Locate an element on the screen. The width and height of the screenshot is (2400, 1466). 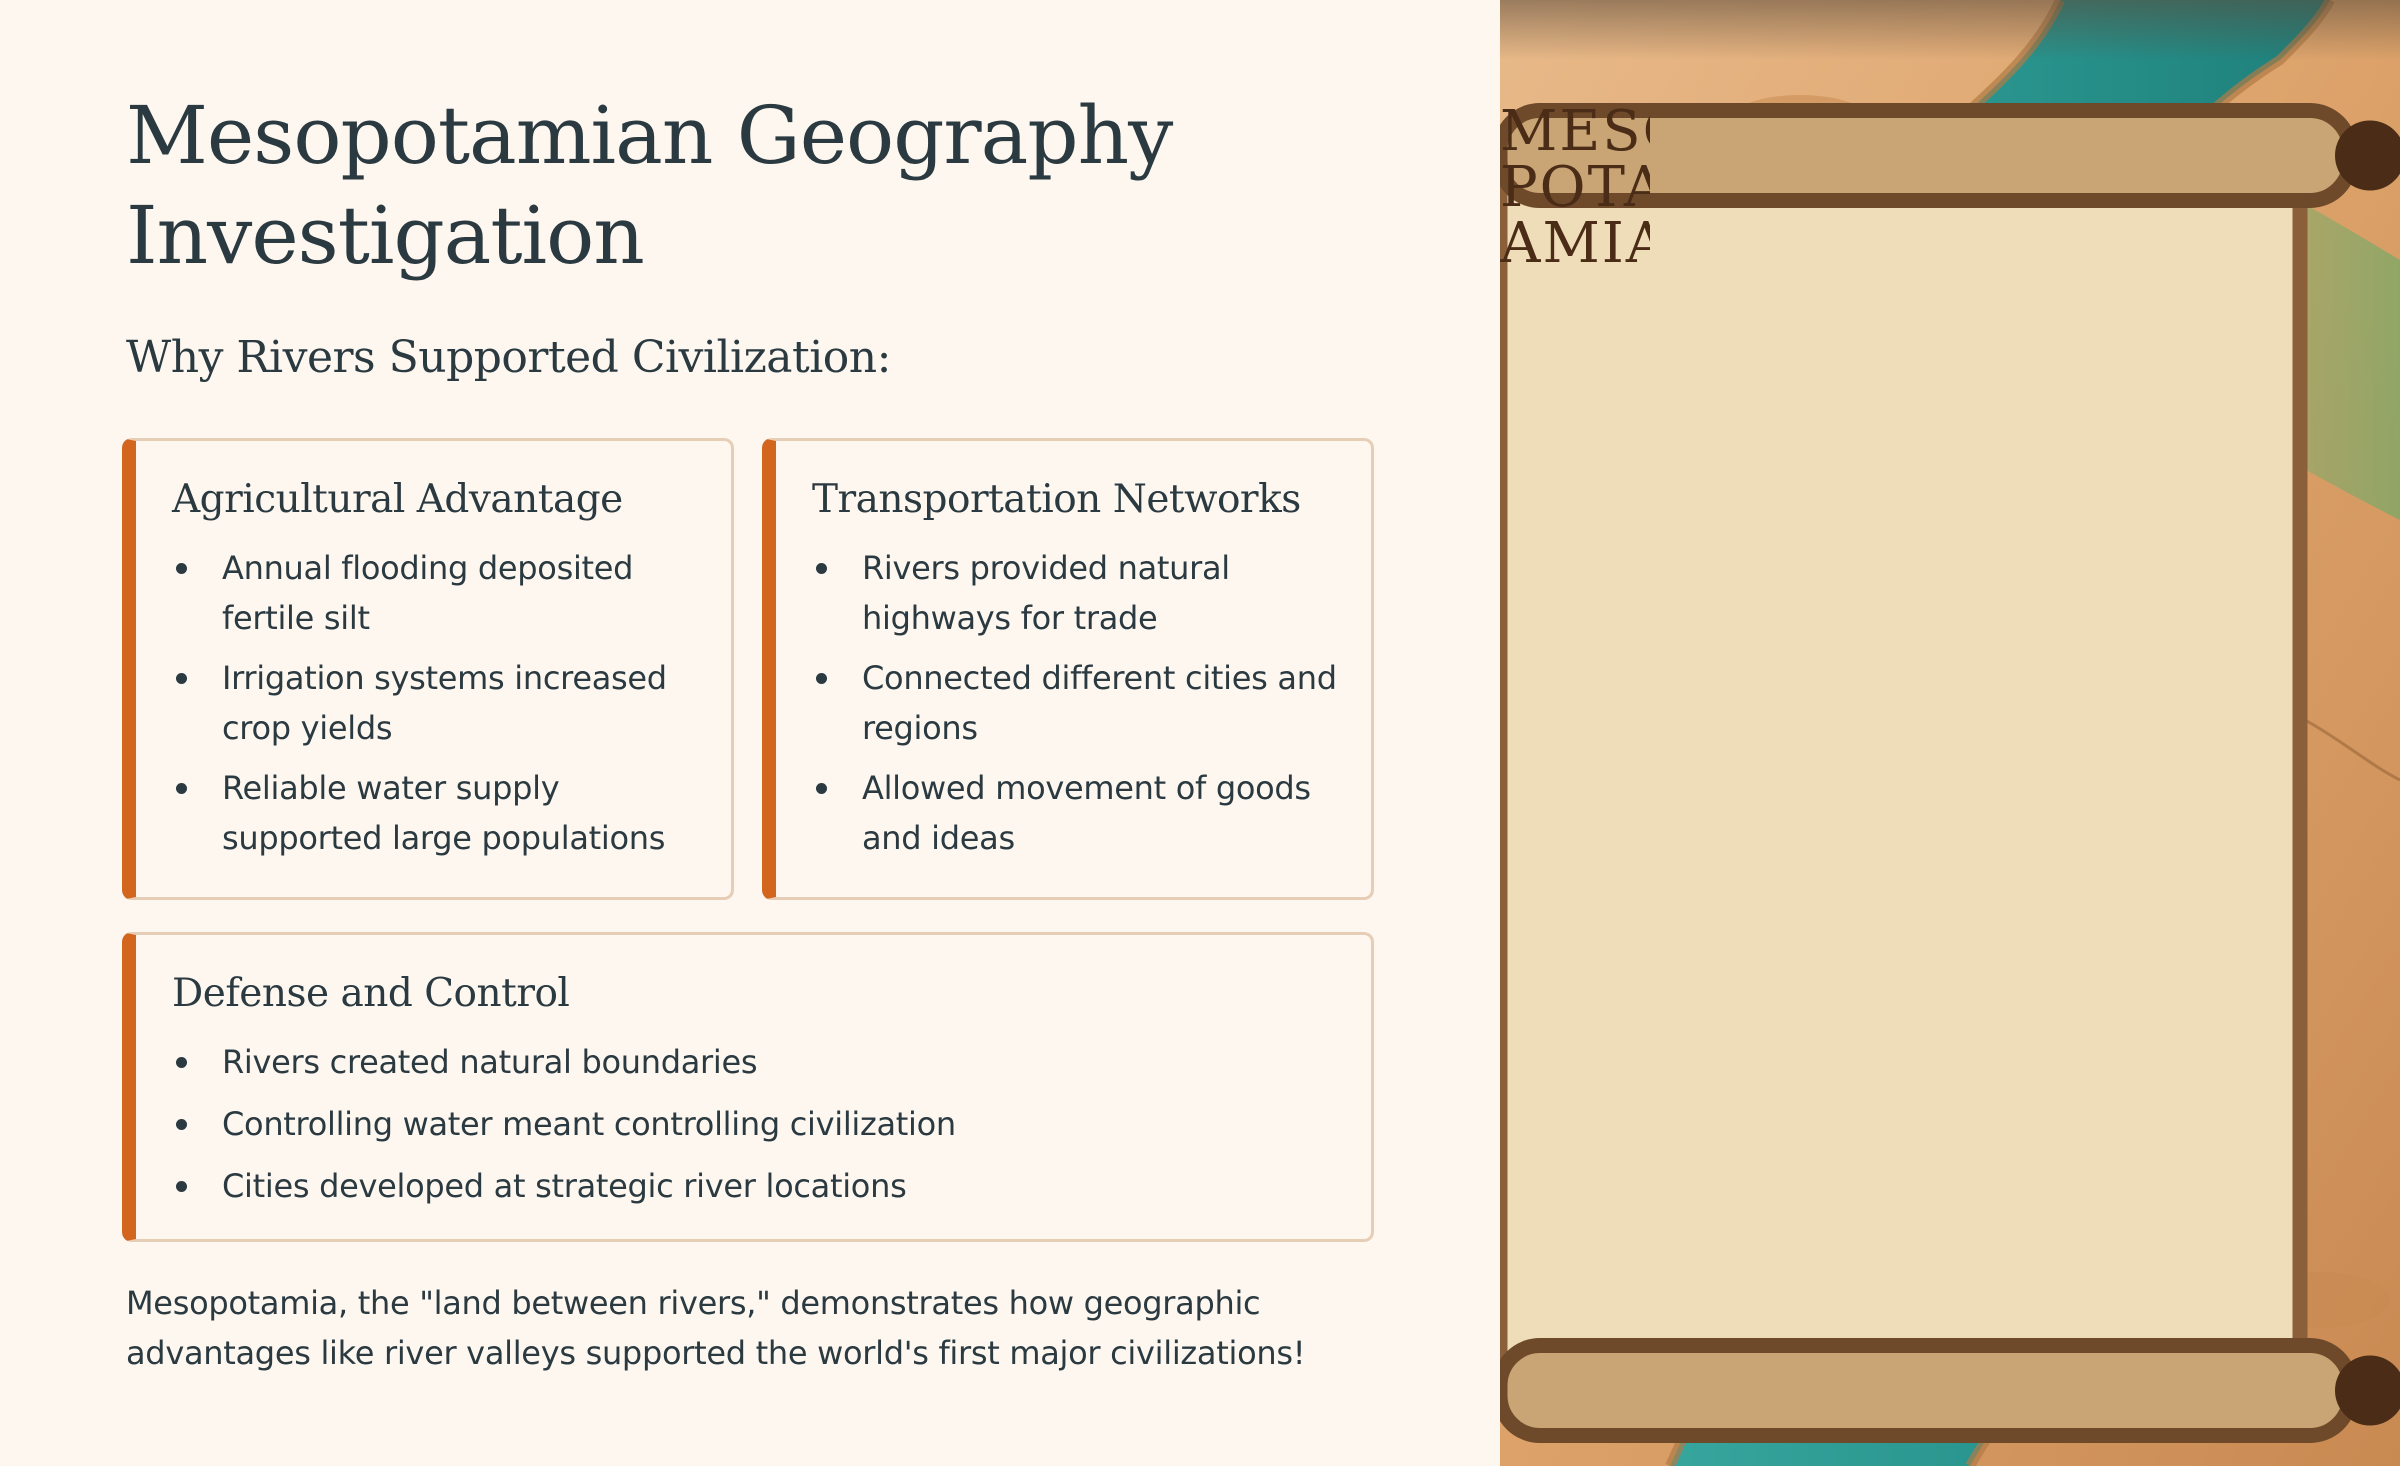
list-item: Irrigation systems increased crop yields is located at coordinates (434, 703).